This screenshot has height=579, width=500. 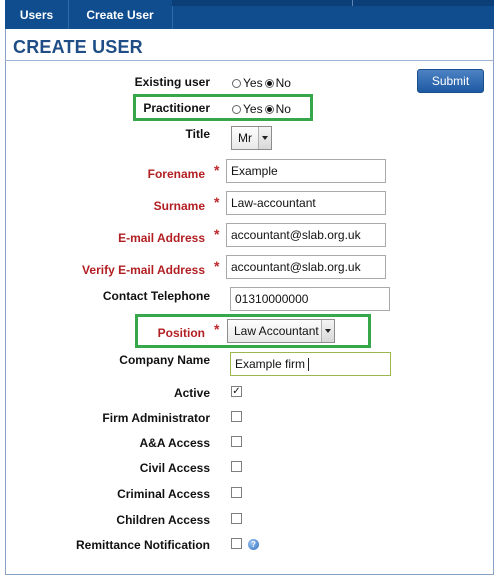 What do you see at coordinates (276, 331) in the screenshot?
I see `position-select-value: Law Accountant` at bounding box center [276, 331].